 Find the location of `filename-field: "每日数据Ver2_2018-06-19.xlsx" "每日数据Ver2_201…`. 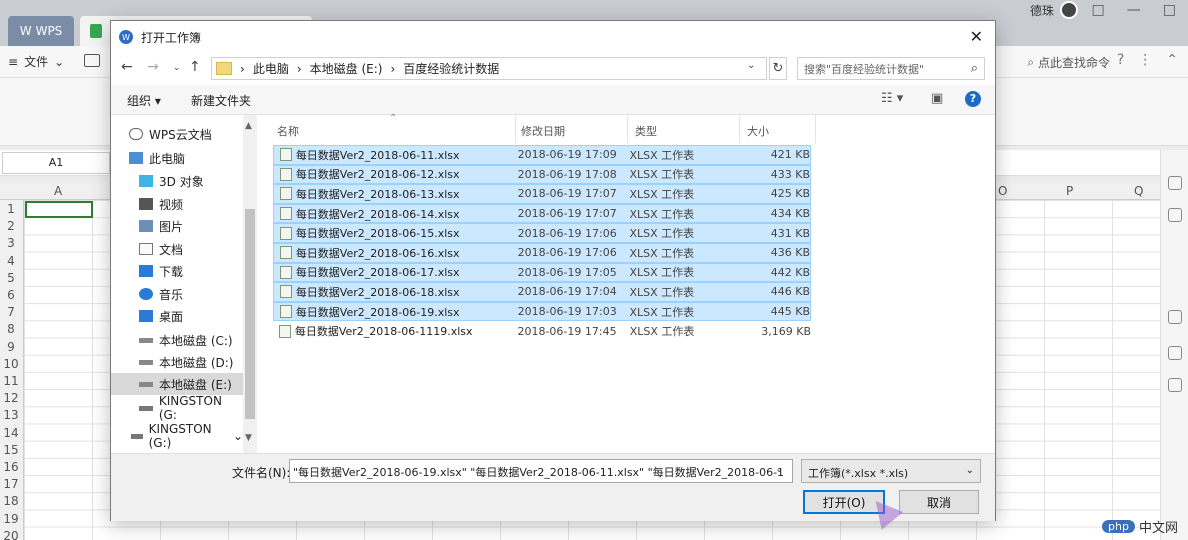

filename-field: "每日数据Ver2_2018-06-19.xlsx" "每日数据Ver2_201… is located at coordinates (541, 471).